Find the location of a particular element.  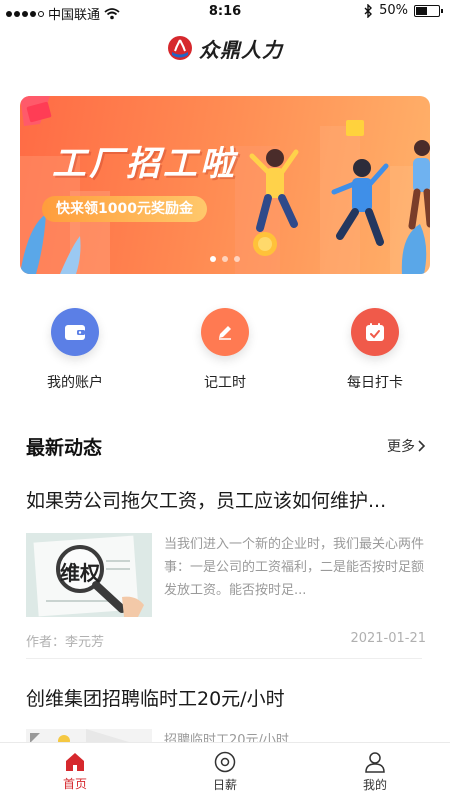

daily-checkin-button: 每日打卡 is located at coordinates (375, 350).